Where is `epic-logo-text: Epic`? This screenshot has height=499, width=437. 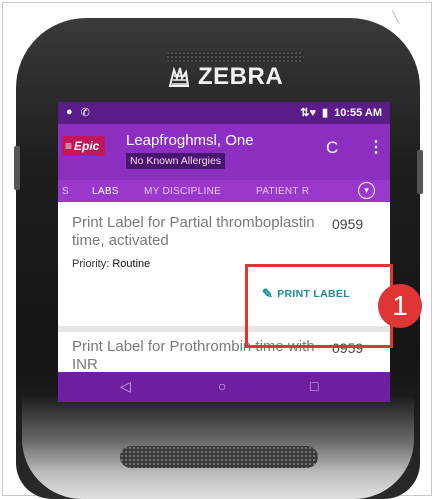 epic-logo-text: Epic is located at coordinates (87, 146).